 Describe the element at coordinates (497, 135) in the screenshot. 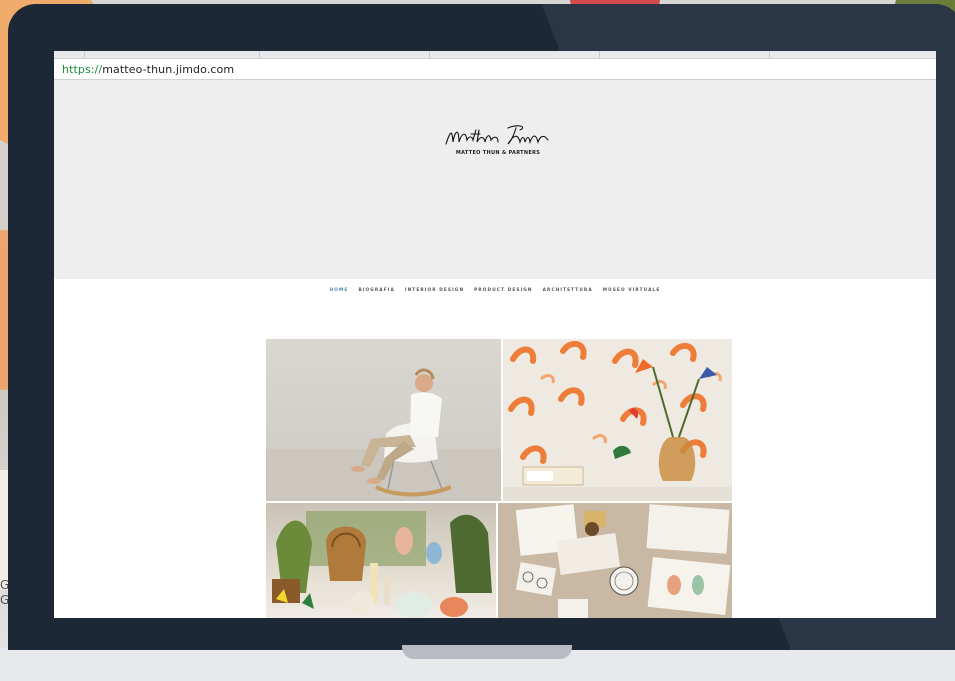

I see `signature-logo-icon` at that location.